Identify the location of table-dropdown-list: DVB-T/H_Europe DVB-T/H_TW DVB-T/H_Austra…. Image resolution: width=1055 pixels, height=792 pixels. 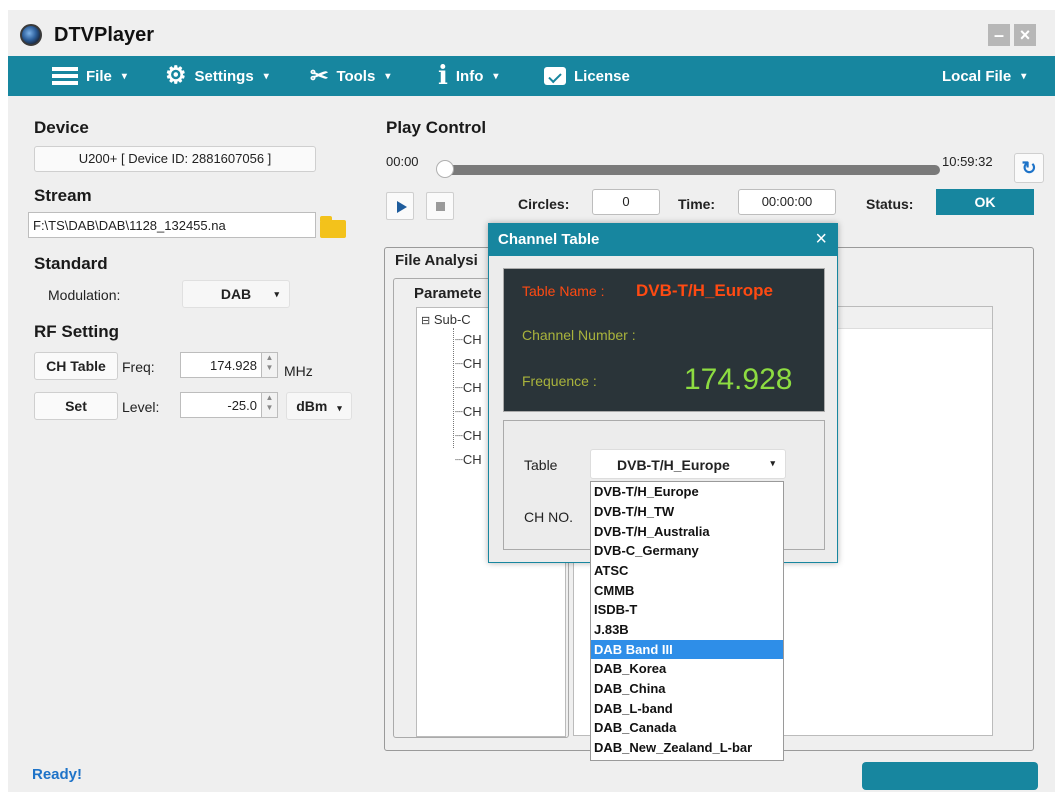
(687, 621).